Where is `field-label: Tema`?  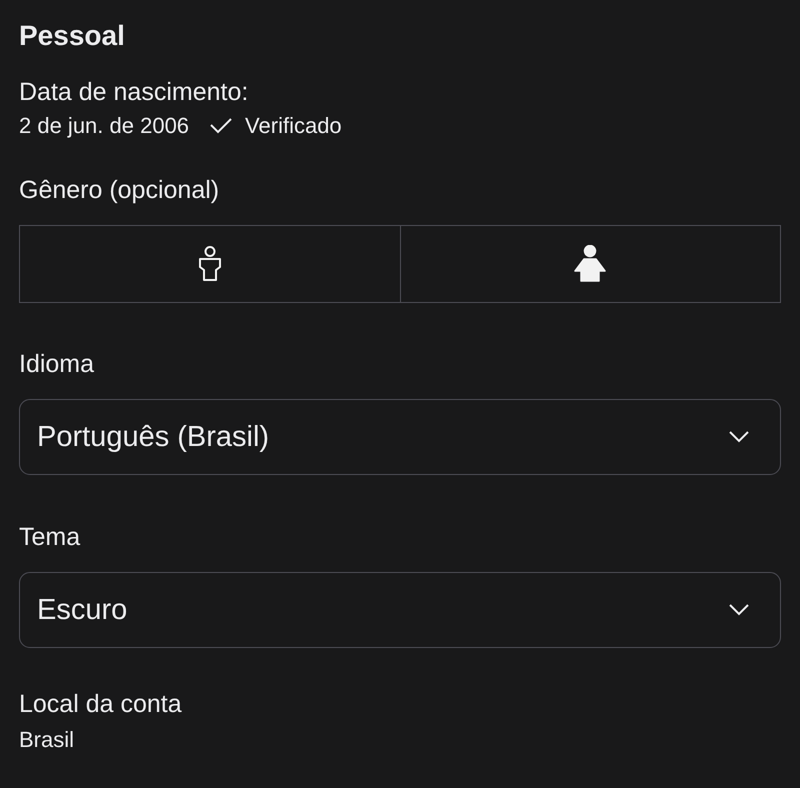 field-label: Tema is located at coordinates (49, 537).